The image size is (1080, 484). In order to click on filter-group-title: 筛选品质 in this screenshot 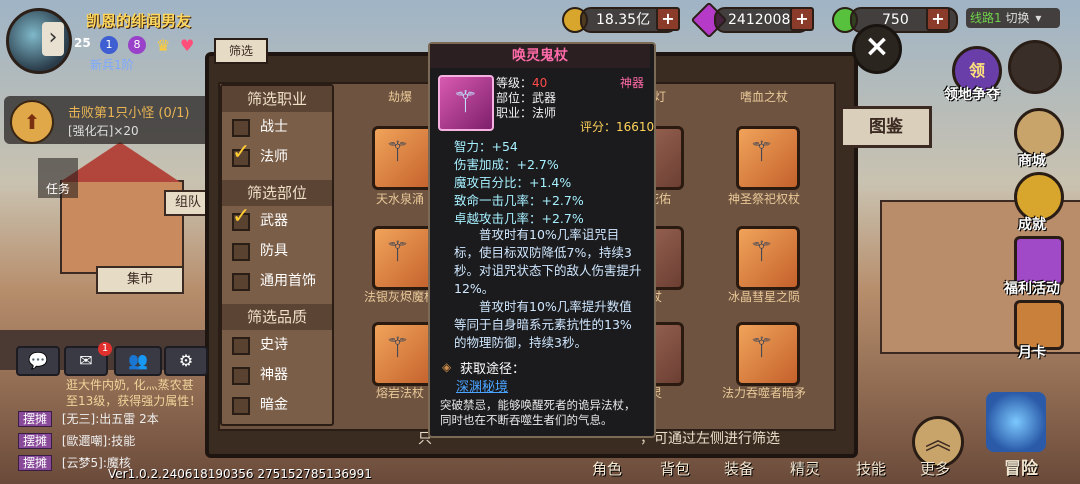, I will do `click(277, 317)`.